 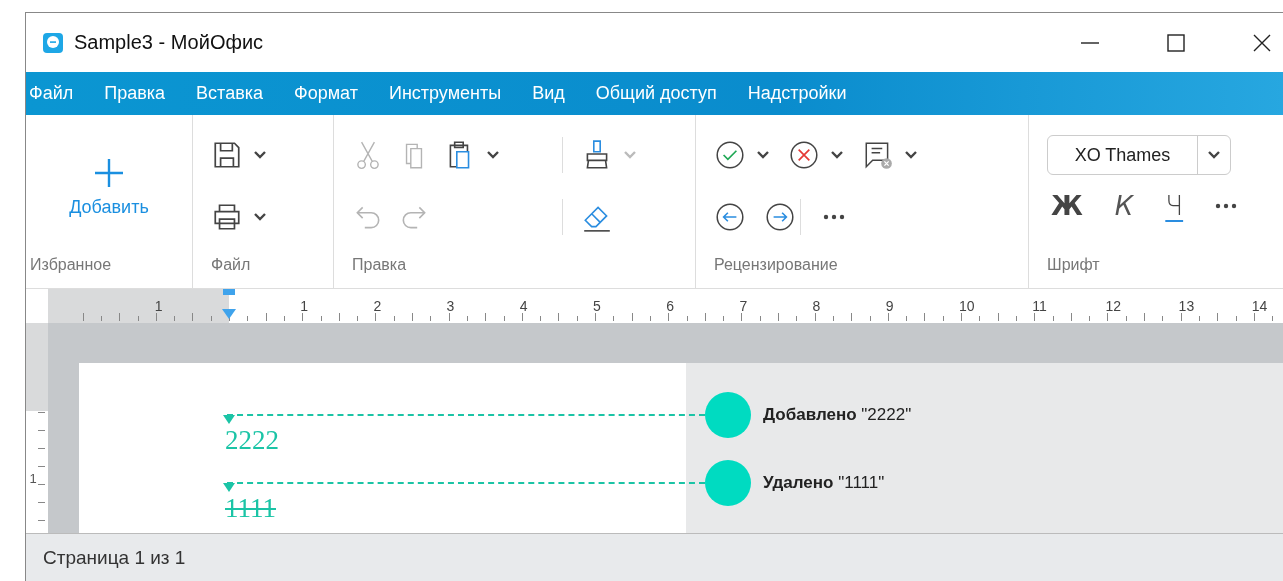 I want to click on check-circle-icon, so click(x=730, y=155).